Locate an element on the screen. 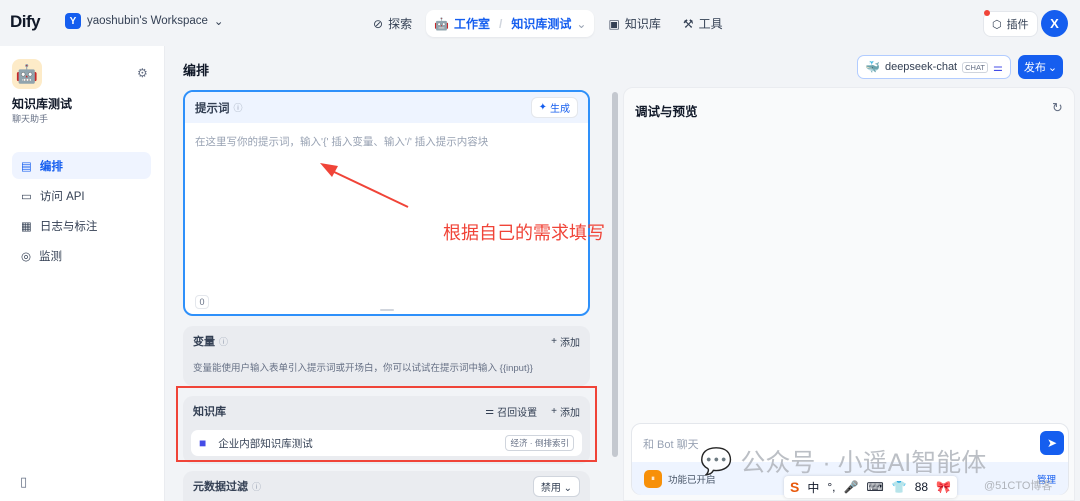  grid-icon: 88 is located at coordinates (921, 487).